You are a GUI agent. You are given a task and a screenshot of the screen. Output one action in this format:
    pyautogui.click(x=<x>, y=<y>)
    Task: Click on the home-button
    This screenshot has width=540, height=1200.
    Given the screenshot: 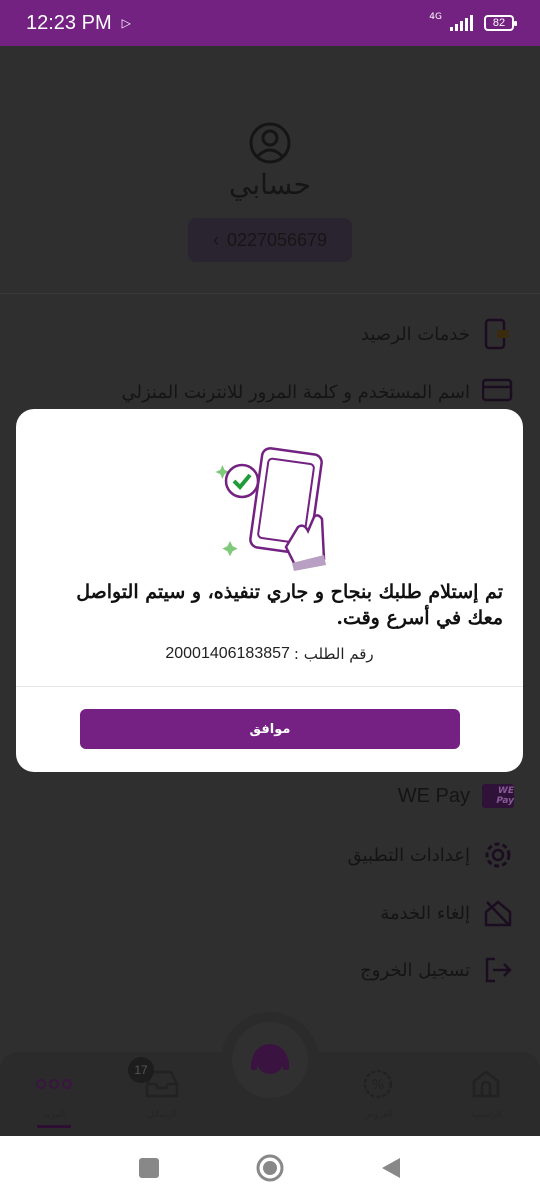 What is the action you would take?
    pyautogui.click(x=270, y=1168)
    